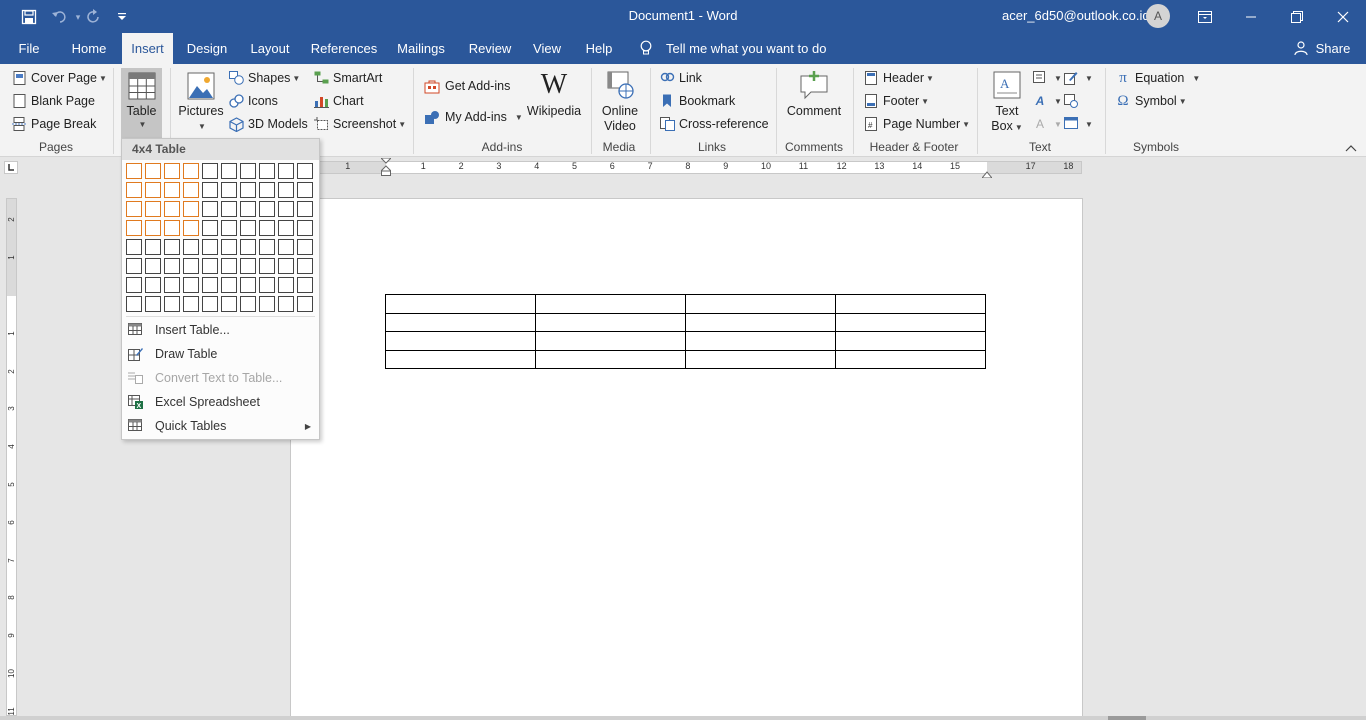 The width and height of the screenshot is (1366, 720). Describe the element at coordinates (1047, 124) in the screenshot. I see `drop-cap-button: A ▼` at that location.